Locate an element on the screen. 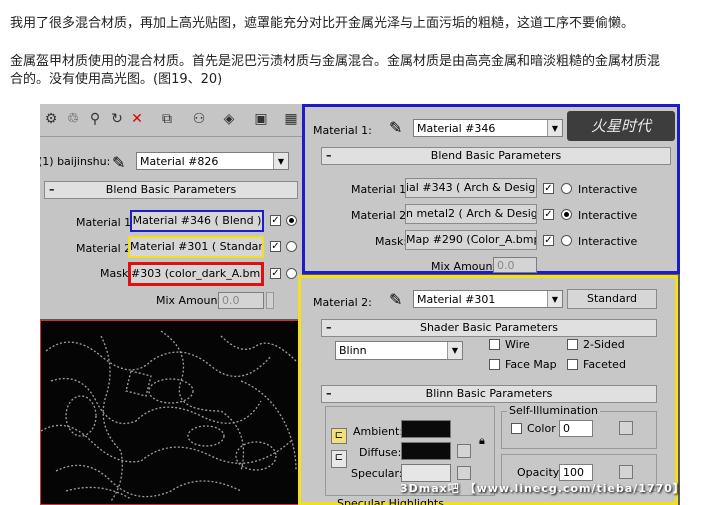 The image size is (723, 505). show-map-icon: ◈ is located at coordinates (229, 119).